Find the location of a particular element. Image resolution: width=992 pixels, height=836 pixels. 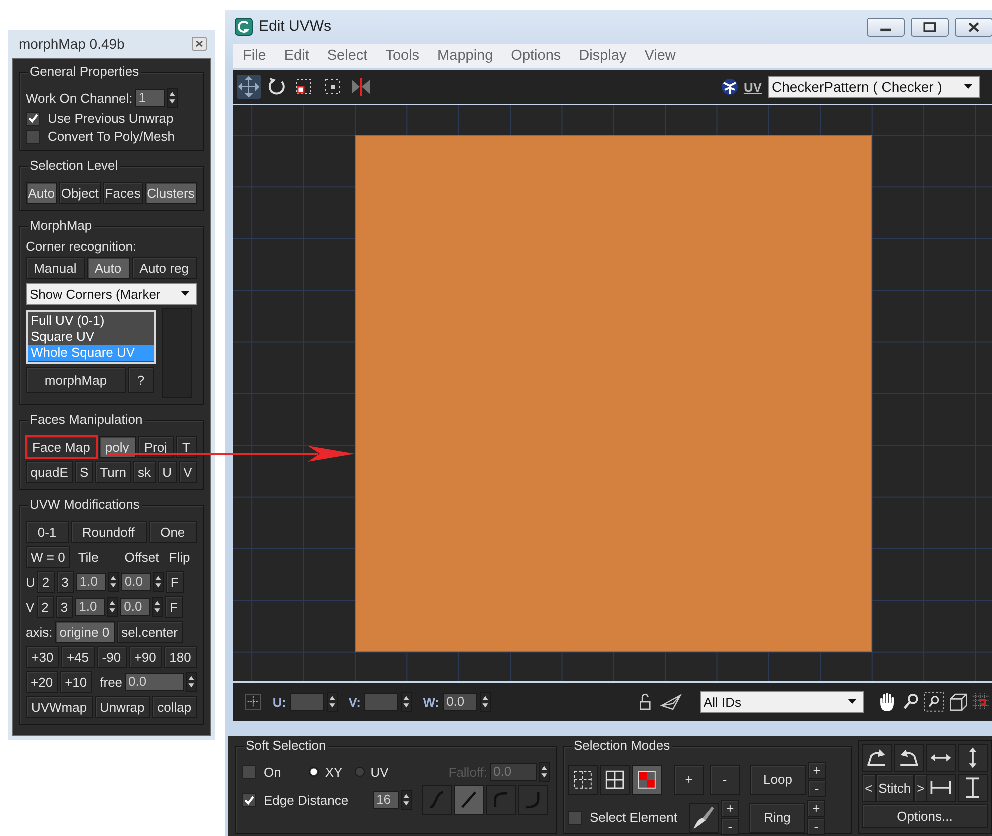

selection-level-button: Faces is located at coordinates (123, 193).